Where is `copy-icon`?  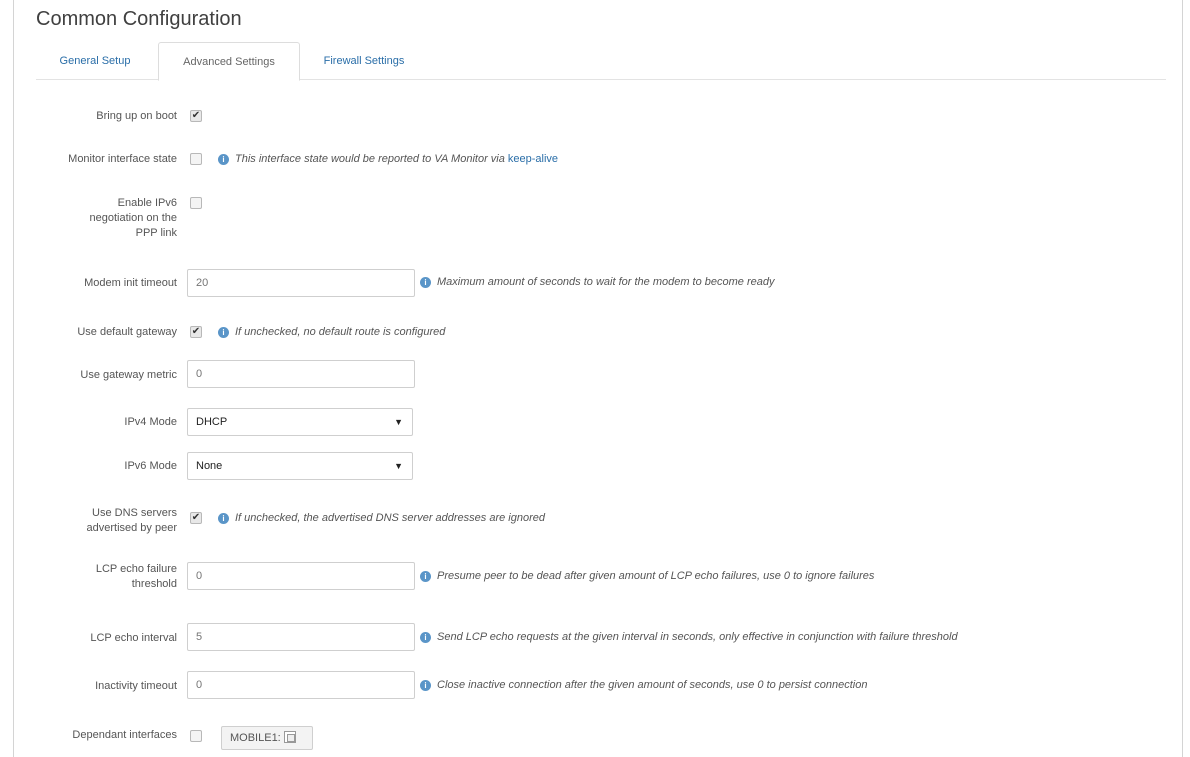
copy-icon is located at coordinates (289, 737).